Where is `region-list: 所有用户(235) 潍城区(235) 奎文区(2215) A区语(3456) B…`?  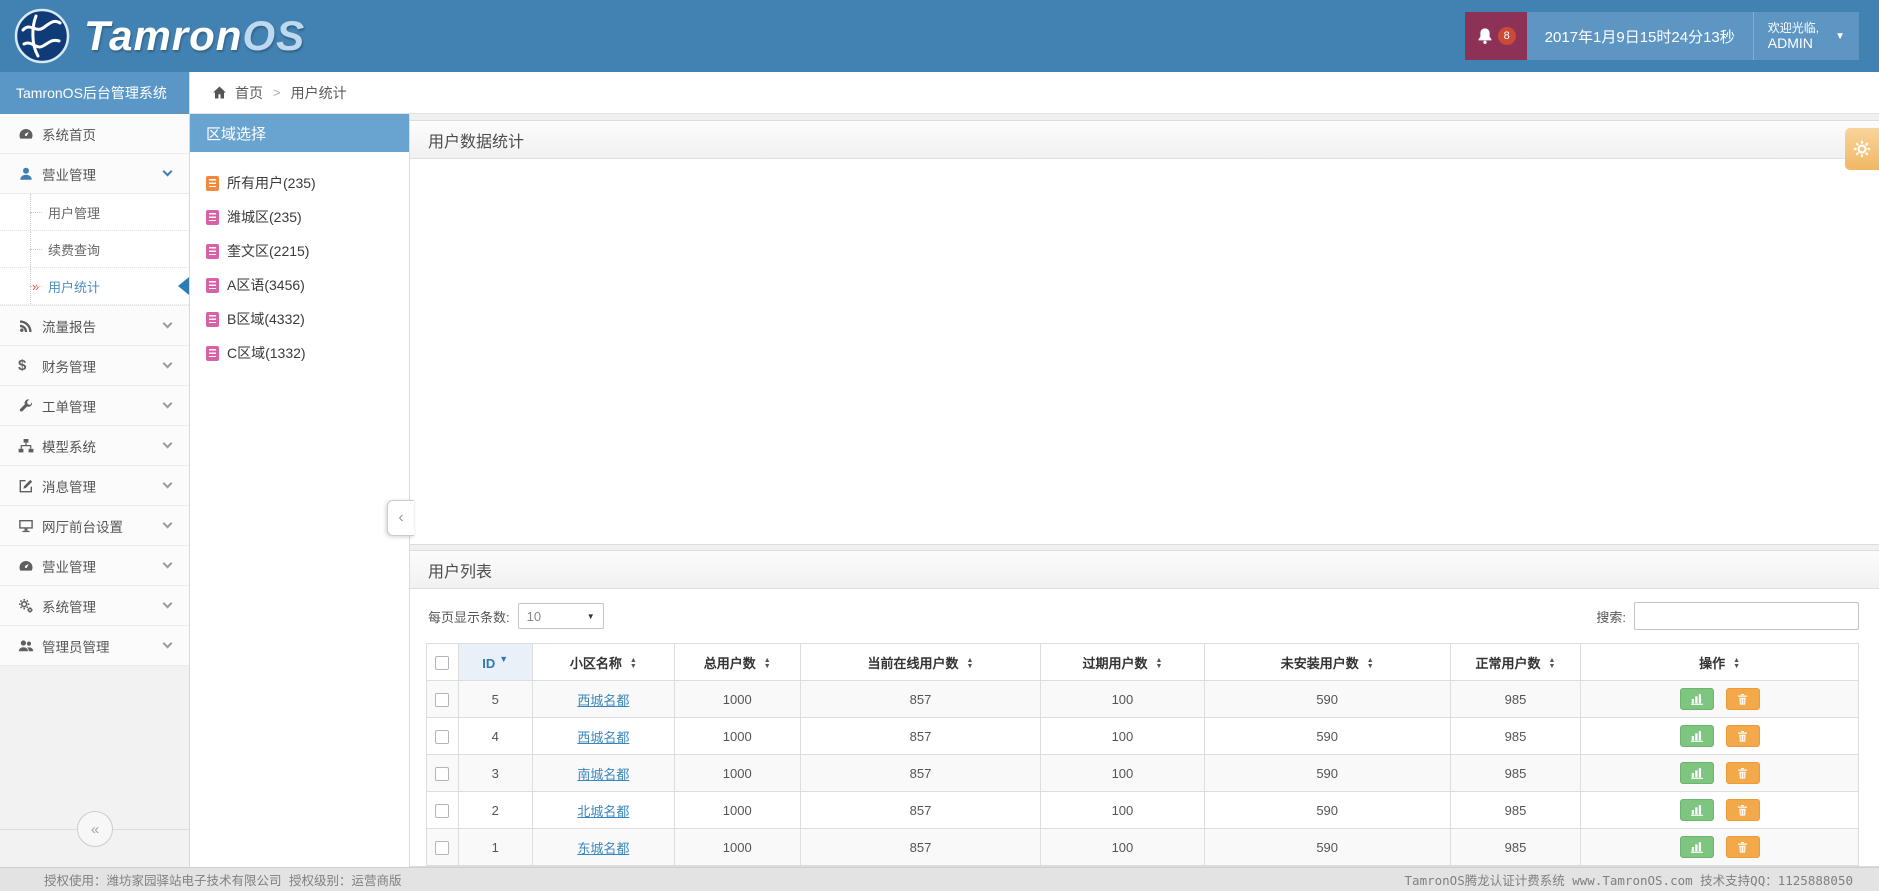
region-list: 所有用户(235) 潍城区(235) 奎文区(2215) A区语(3456) B… is located at coordinates (299, 261).